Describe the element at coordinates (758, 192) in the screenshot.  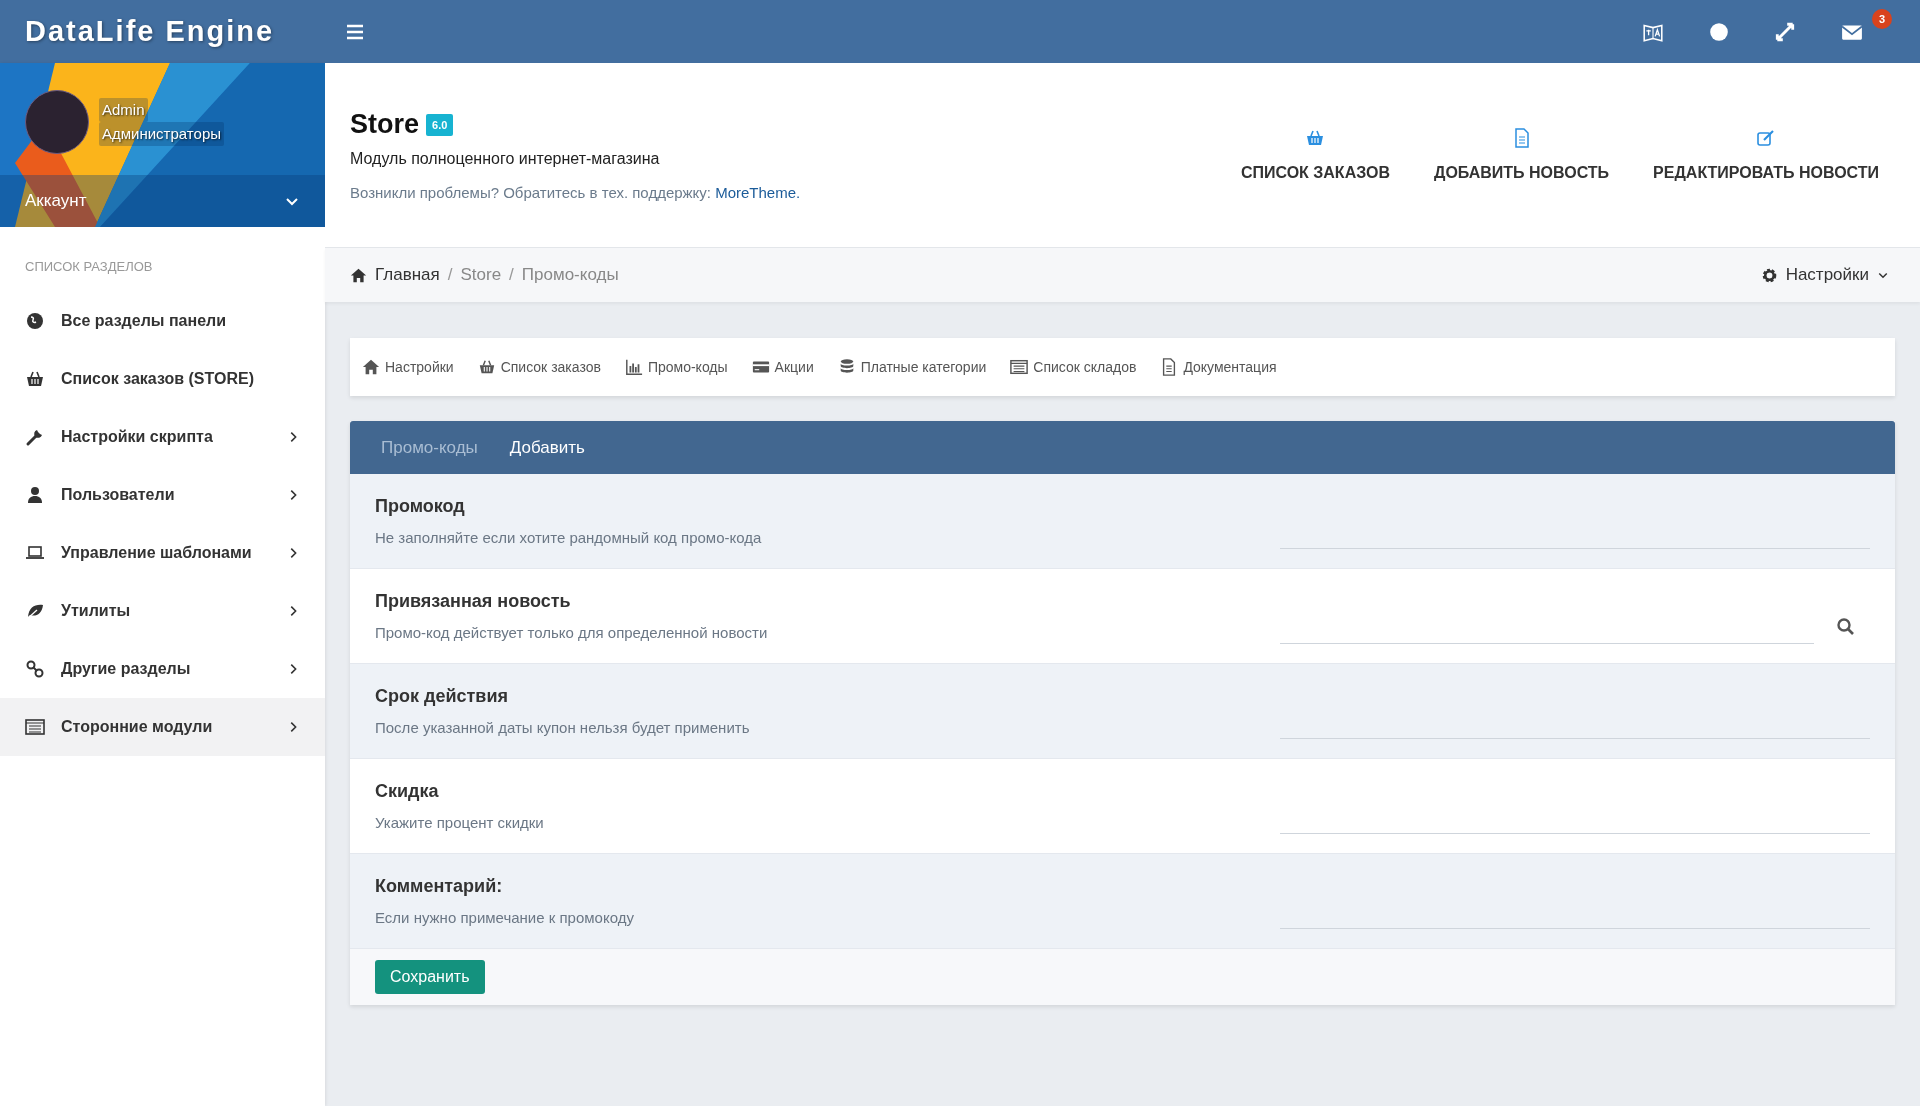
I see `support-link: MoreTheme.` at that location.